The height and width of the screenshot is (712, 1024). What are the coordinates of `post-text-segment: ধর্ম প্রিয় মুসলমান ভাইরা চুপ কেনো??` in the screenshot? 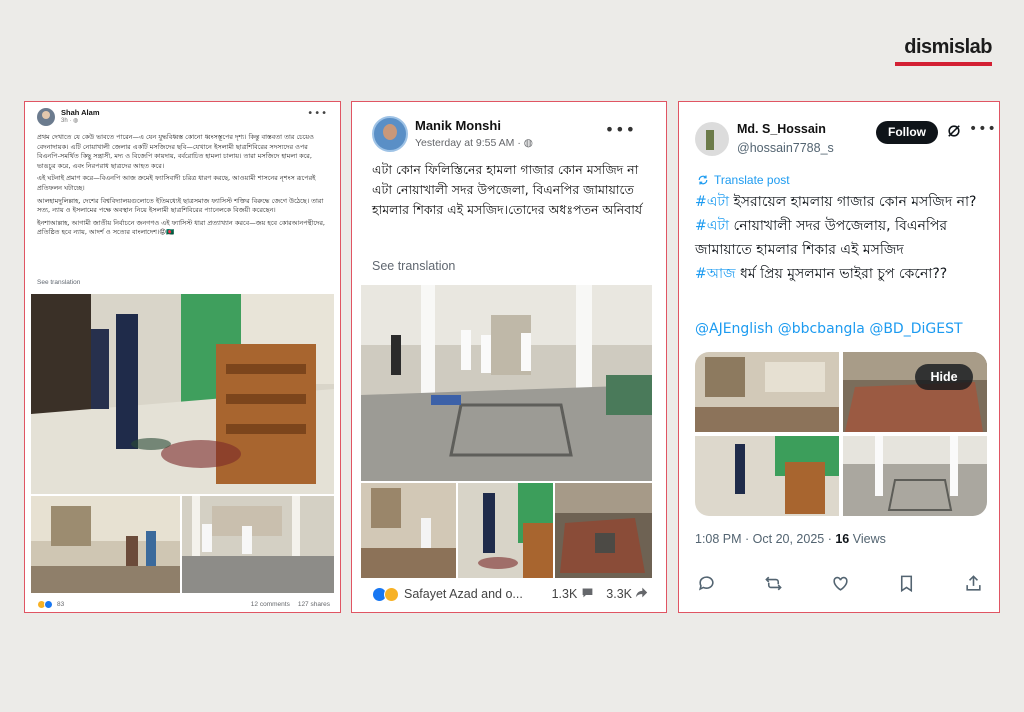 It's located at (841, 274).